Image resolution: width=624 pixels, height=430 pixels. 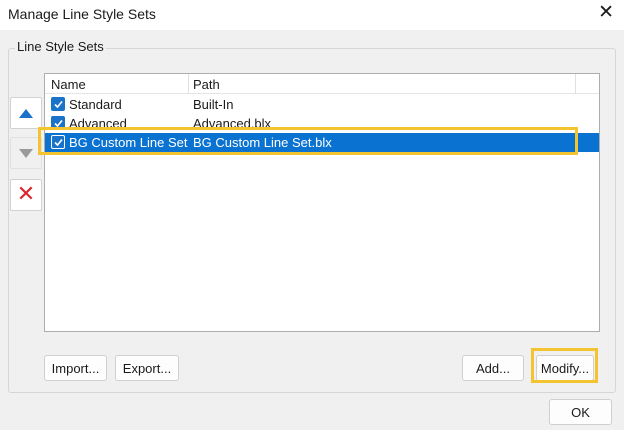 I want to click on column-header-path: Path, so click(x=206, y=84).